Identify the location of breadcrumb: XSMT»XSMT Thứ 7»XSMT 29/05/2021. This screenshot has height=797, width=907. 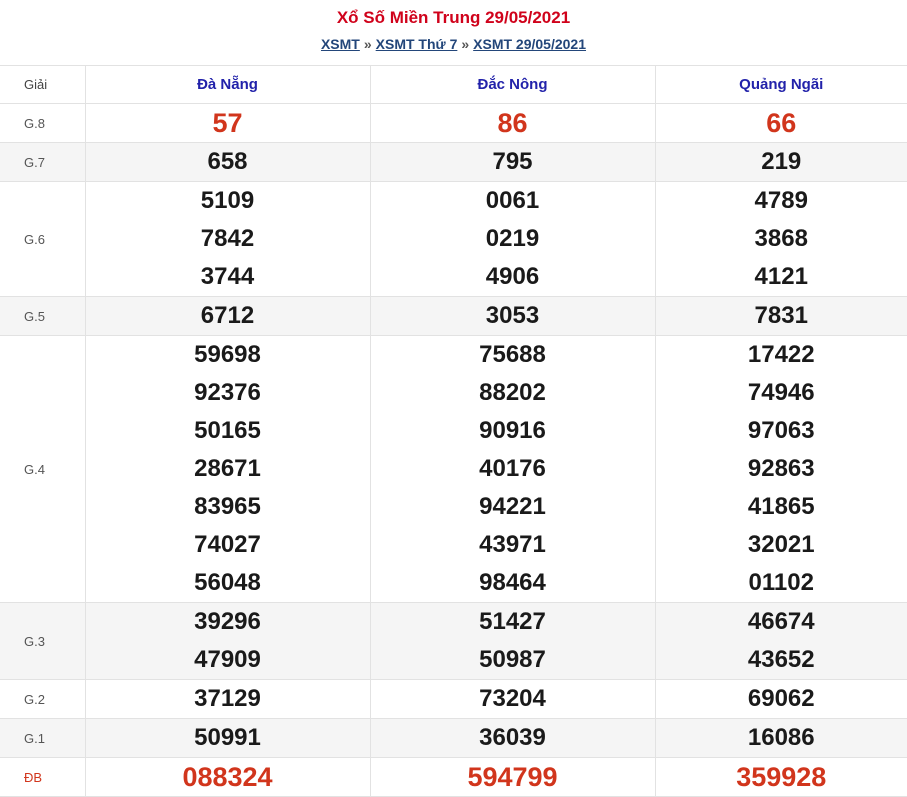
(453, 44).